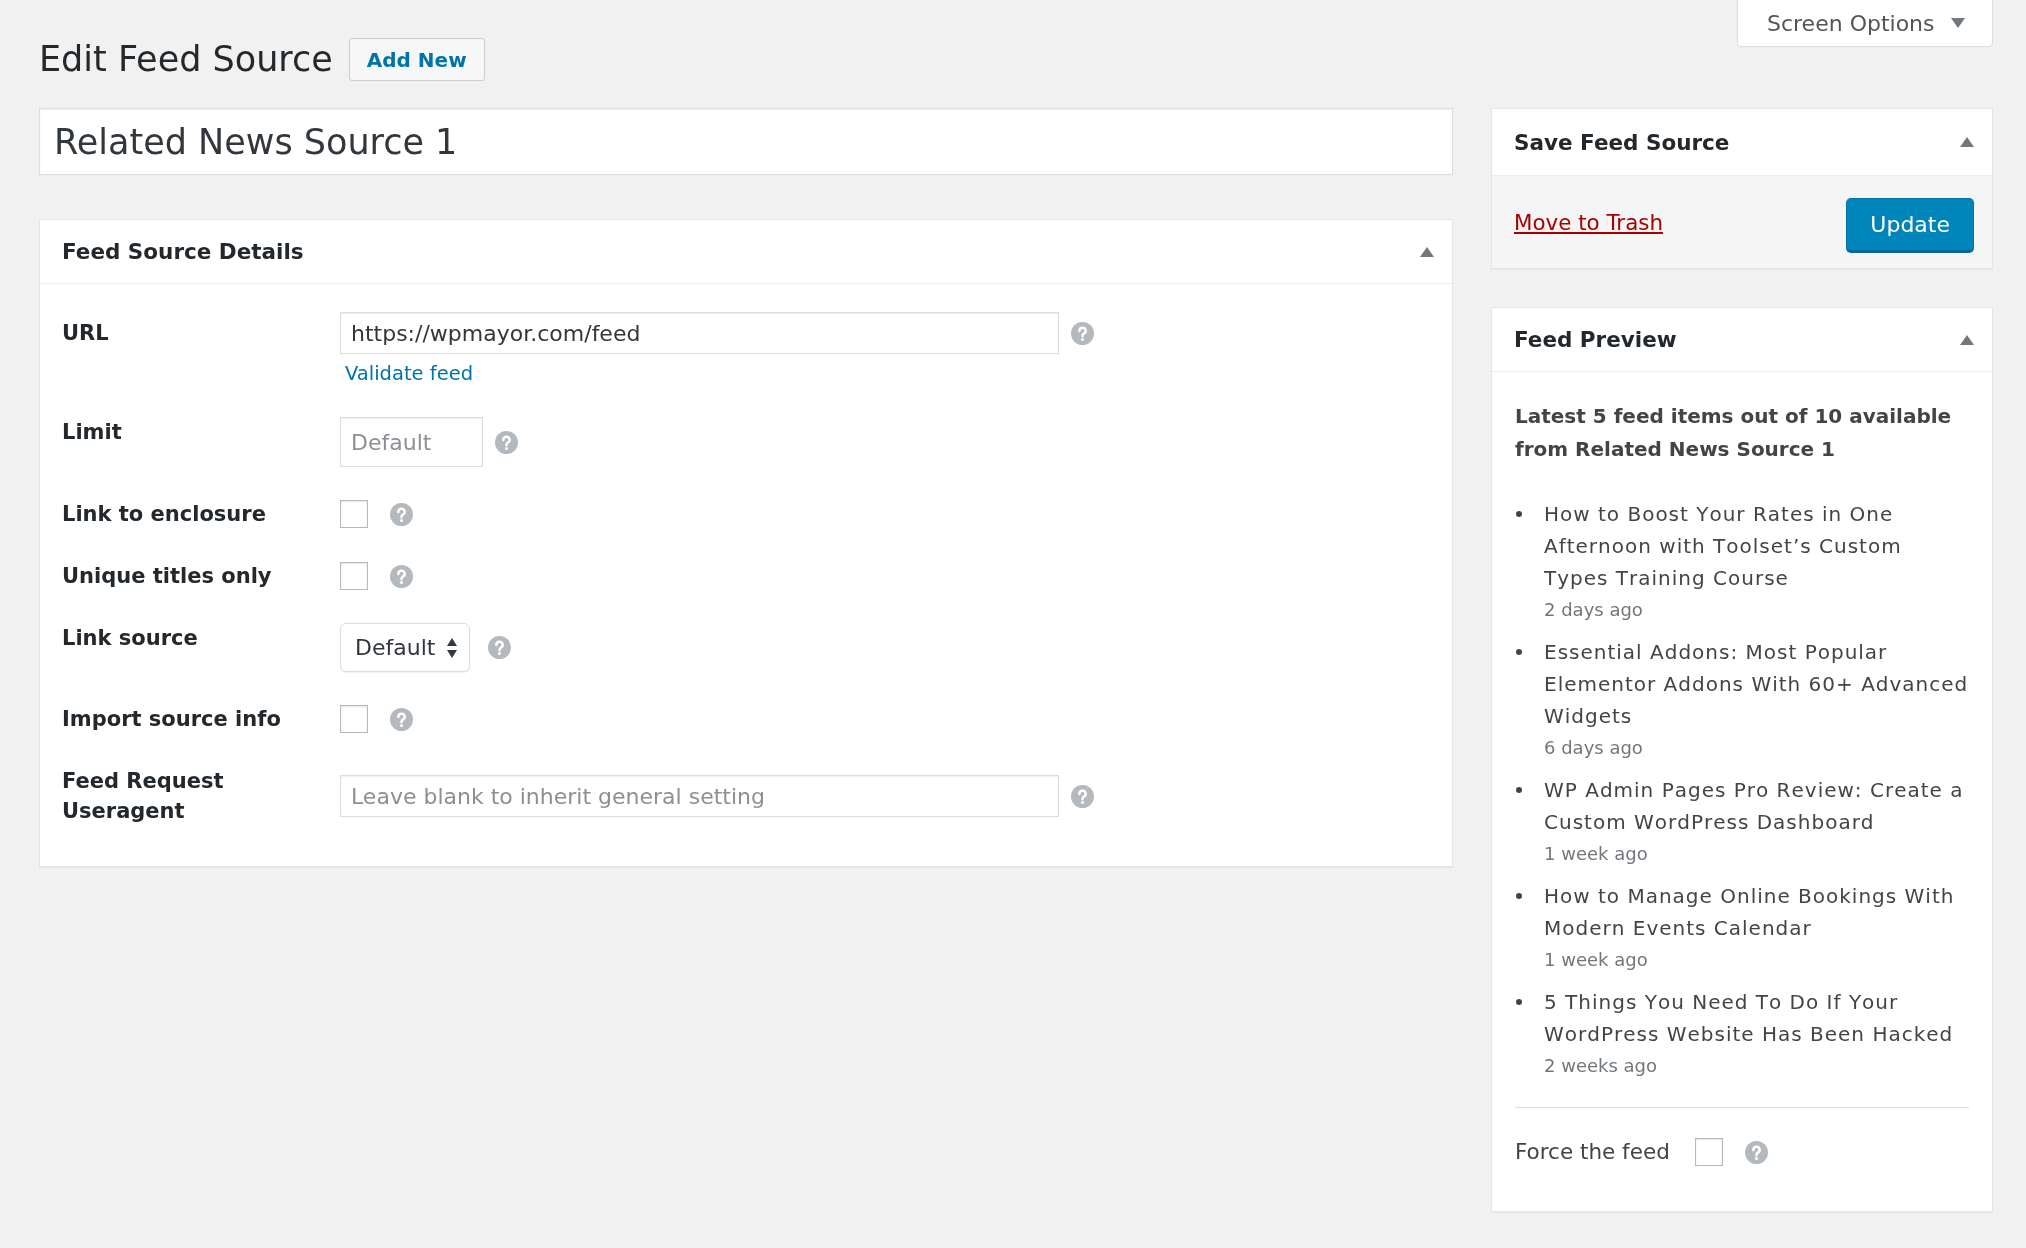 This screenshot has height=1248, width=2026. Describe the element at coordinates (1750, 912) in the screenshot. I see `feed-item-title: How to Manage Online Bookings With Modern Events Calendar` at that location.